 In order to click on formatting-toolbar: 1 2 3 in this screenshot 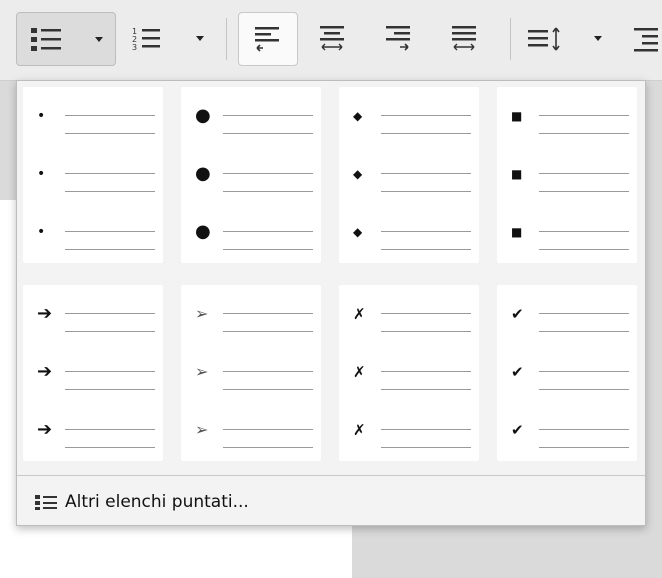, I will do `click(331, 40)`.